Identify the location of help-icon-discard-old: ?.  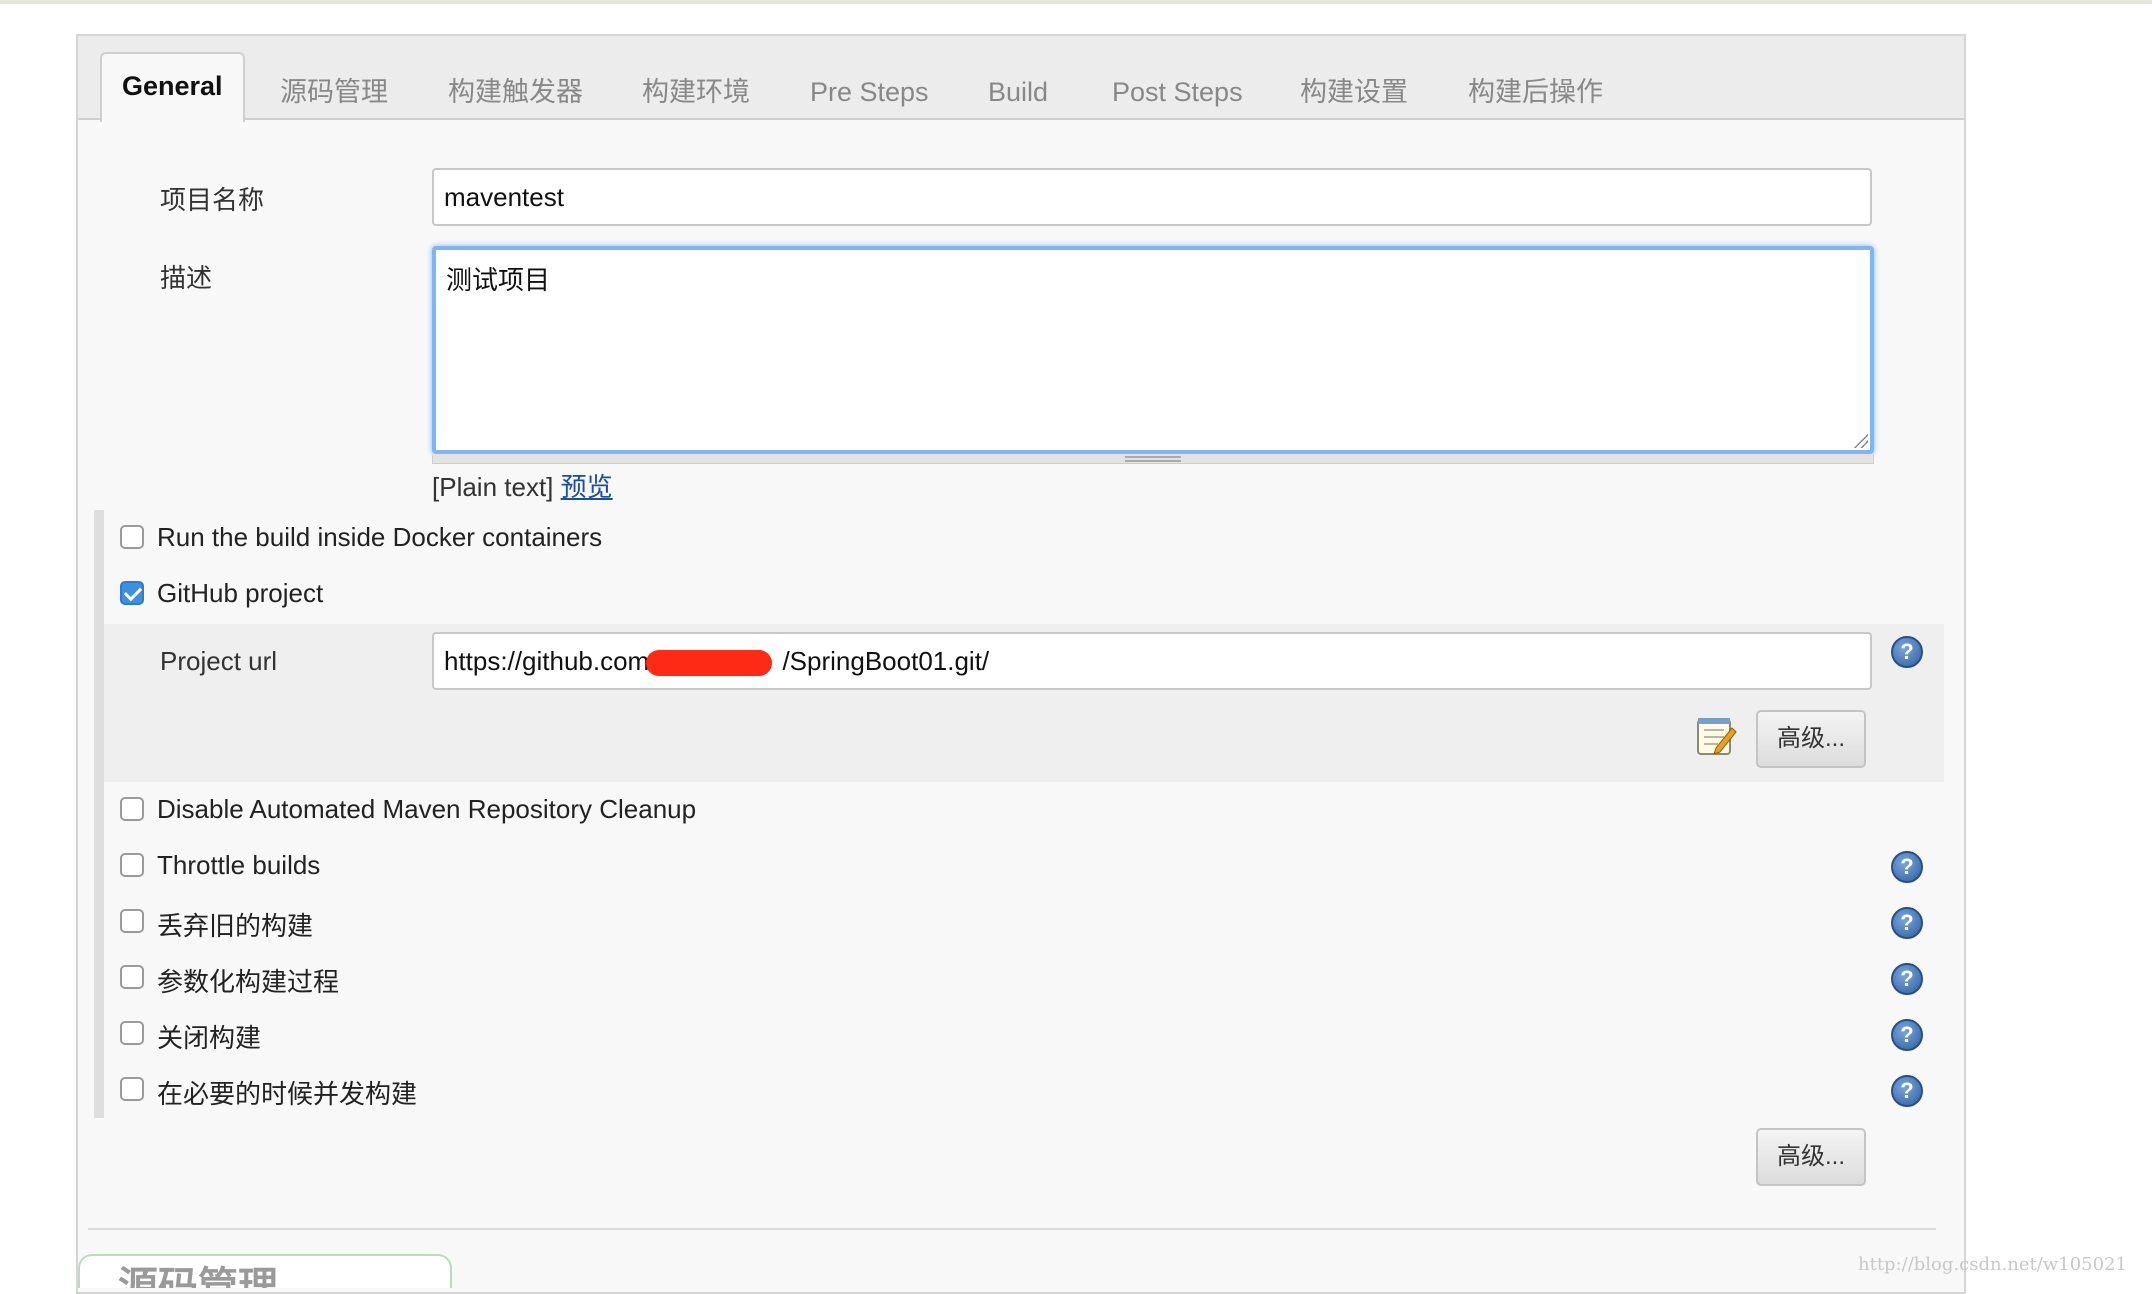
(1907, 923).